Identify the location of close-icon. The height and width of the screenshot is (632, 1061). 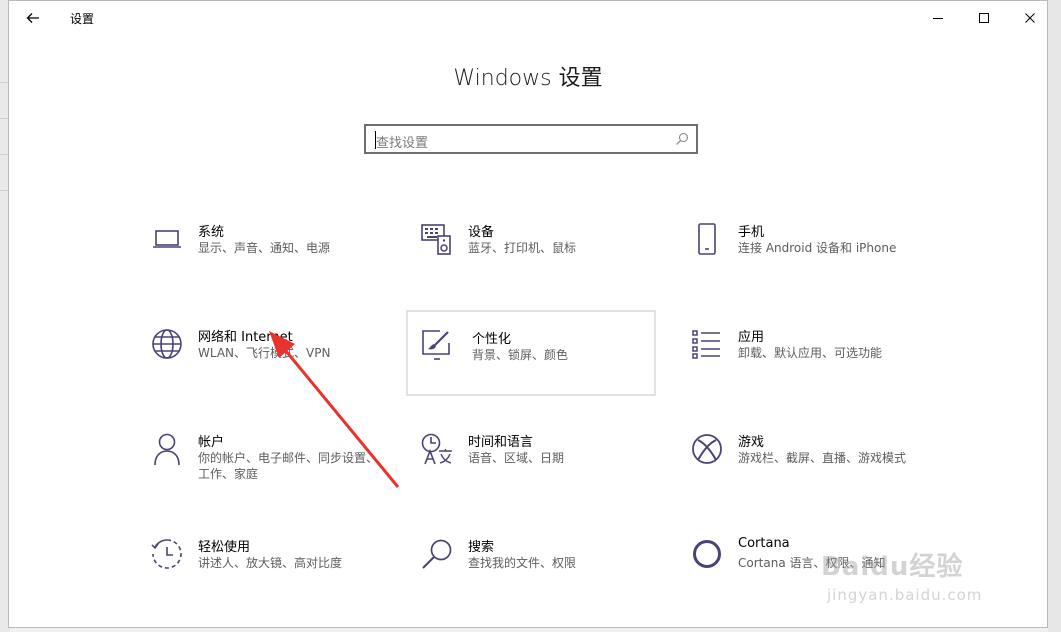
(1030, 18).